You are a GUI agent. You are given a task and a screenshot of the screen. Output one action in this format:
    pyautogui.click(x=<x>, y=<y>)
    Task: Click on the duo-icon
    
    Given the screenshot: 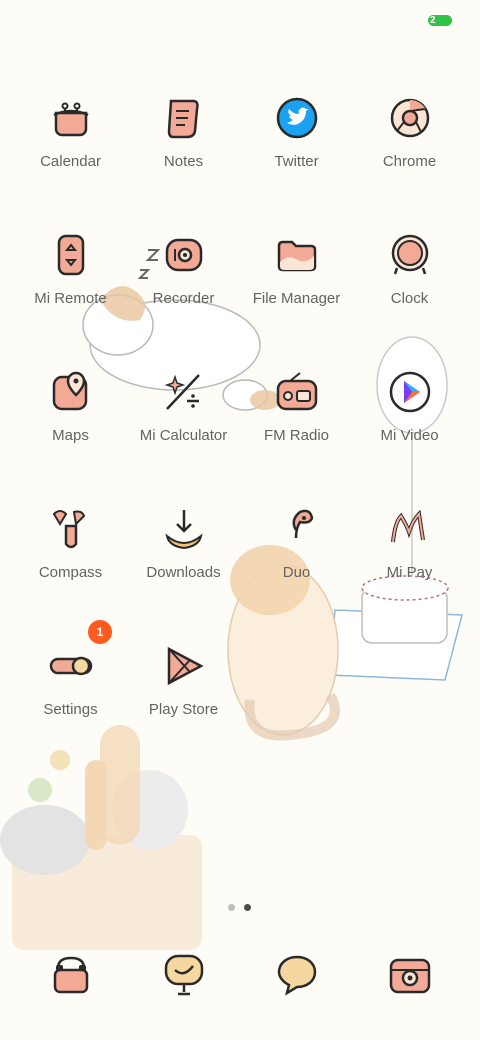 What is the action you would take?
    pyautogui.click(x=302, y=524)
    